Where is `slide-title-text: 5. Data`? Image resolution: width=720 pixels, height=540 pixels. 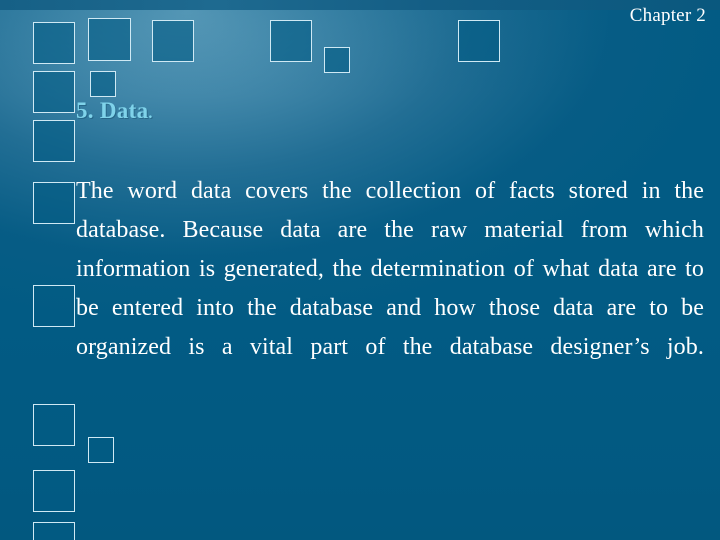
slide-title-text: 5. Data is located at coordinates (112, 110).